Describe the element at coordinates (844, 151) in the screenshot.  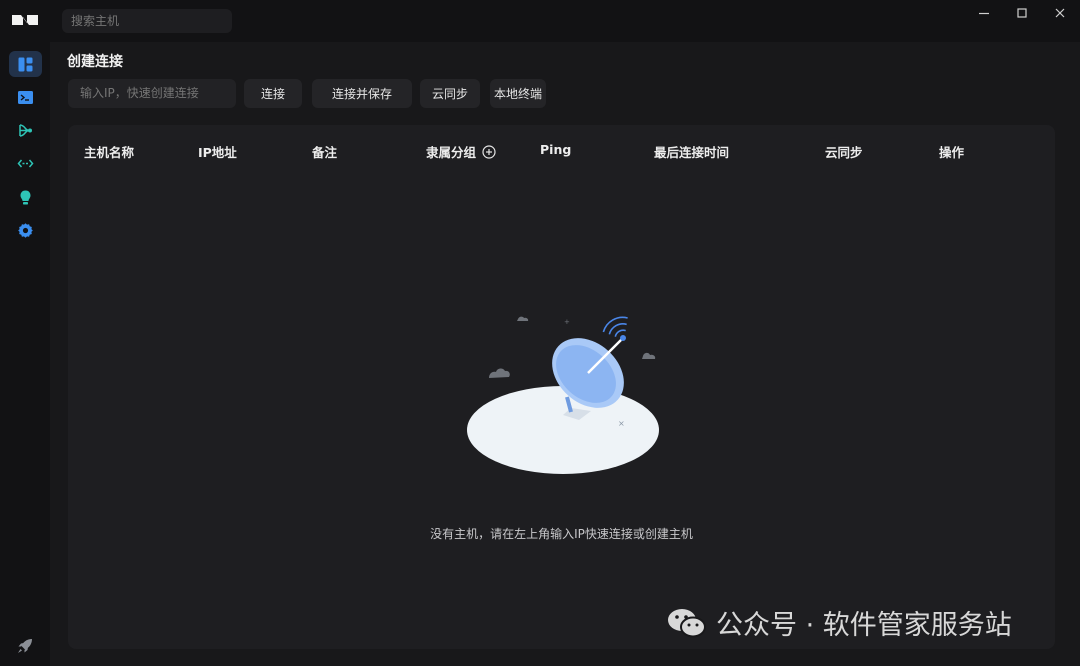
I see `column-header-cloud-sync: 云同步` at that location.